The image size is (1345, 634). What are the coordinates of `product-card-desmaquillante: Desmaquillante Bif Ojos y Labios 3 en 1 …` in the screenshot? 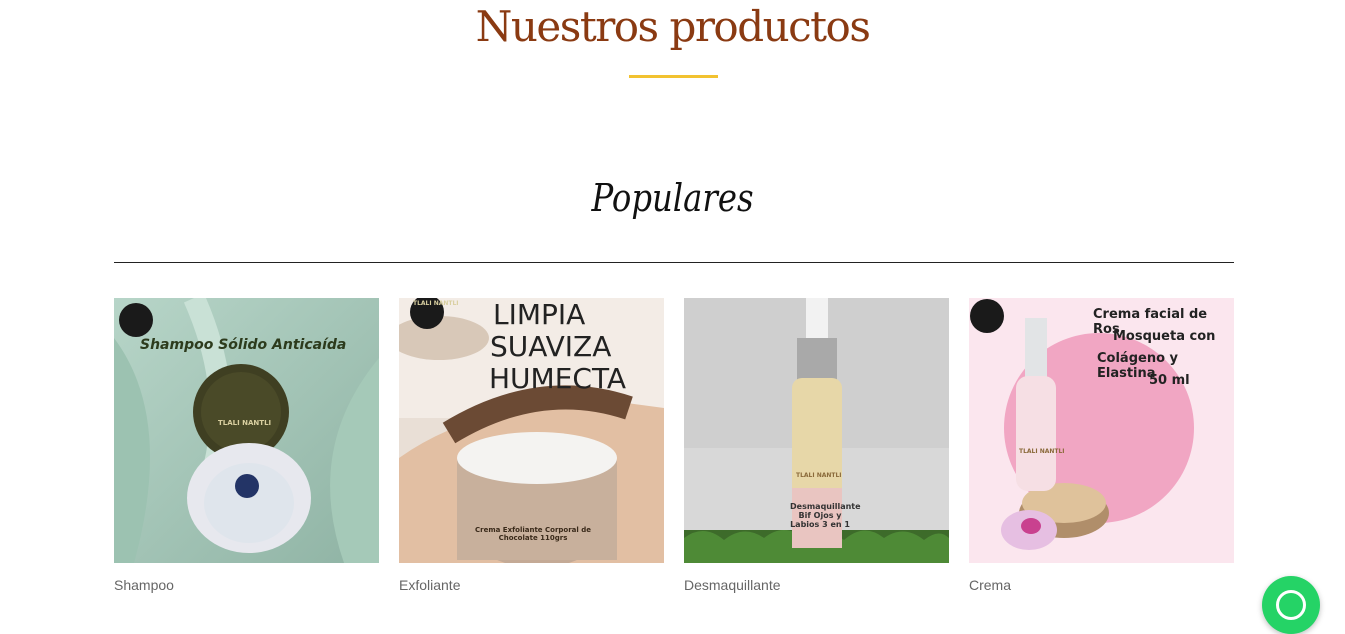 It's located at (816, 446).